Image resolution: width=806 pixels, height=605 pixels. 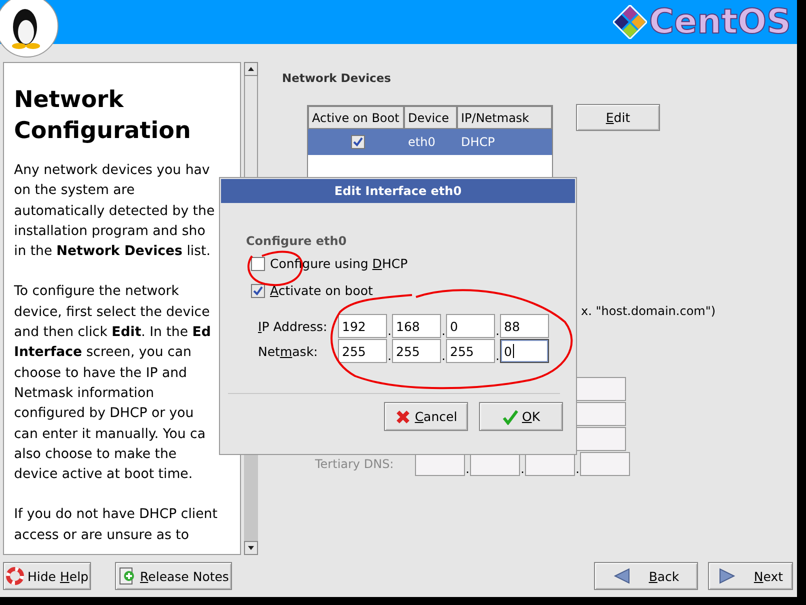 I want to click on column-header: IP/Netmask, so click(x=504, y=117).